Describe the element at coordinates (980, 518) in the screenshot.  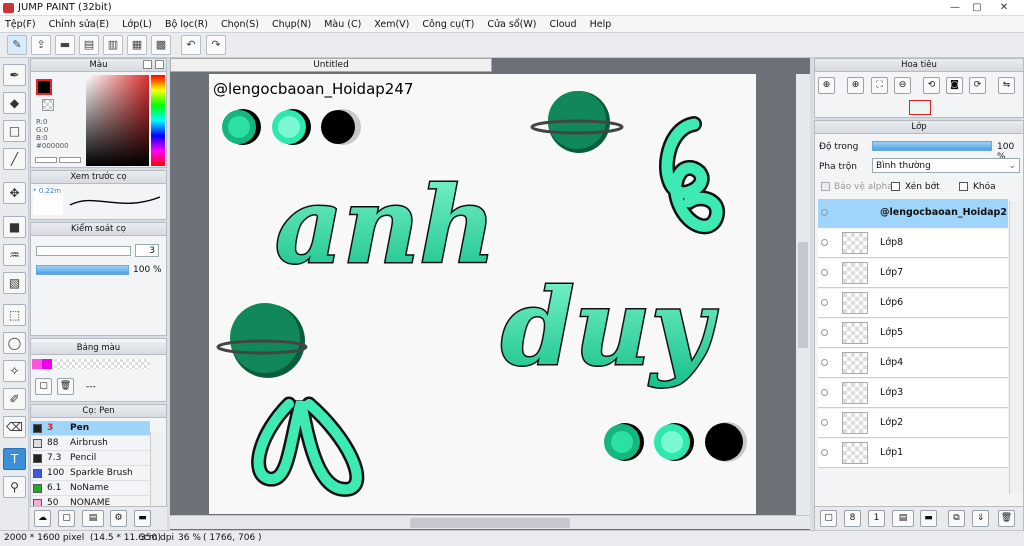
I see `merge-layer-icon: ⇓` at that location.